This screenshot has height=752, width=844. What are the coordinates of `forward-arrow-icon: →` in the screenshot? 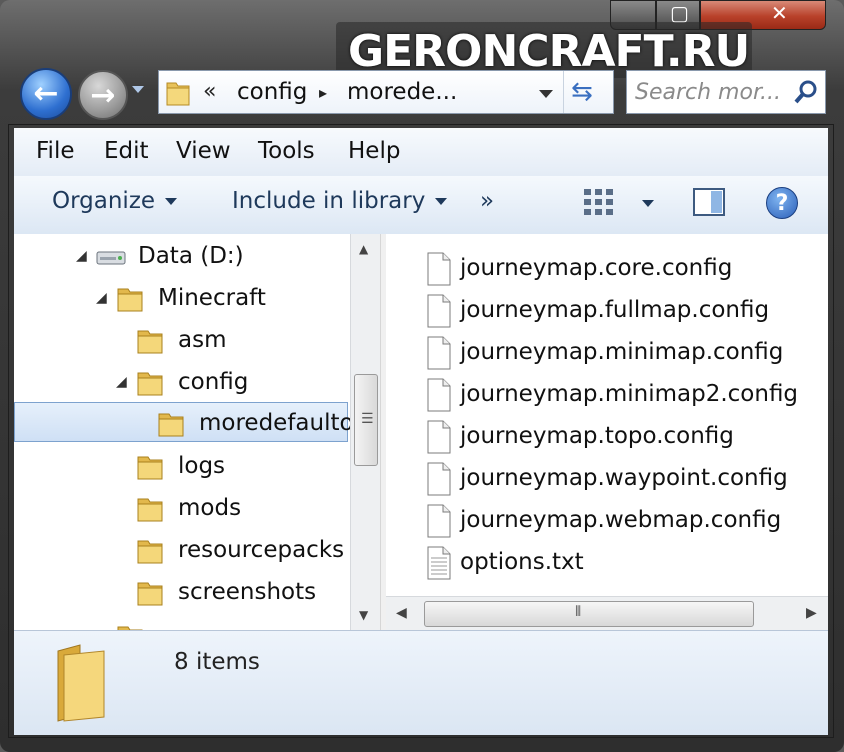 It's located at (103, 95).